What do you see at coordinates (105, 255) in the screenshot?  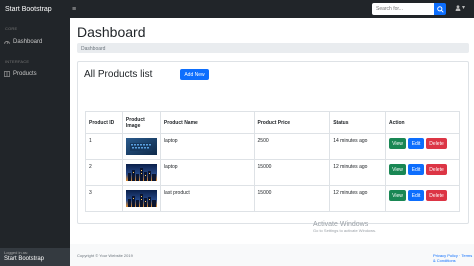 I see `copyright-text: Copyright © Your Website 2019` at bounding box center [105, 255].